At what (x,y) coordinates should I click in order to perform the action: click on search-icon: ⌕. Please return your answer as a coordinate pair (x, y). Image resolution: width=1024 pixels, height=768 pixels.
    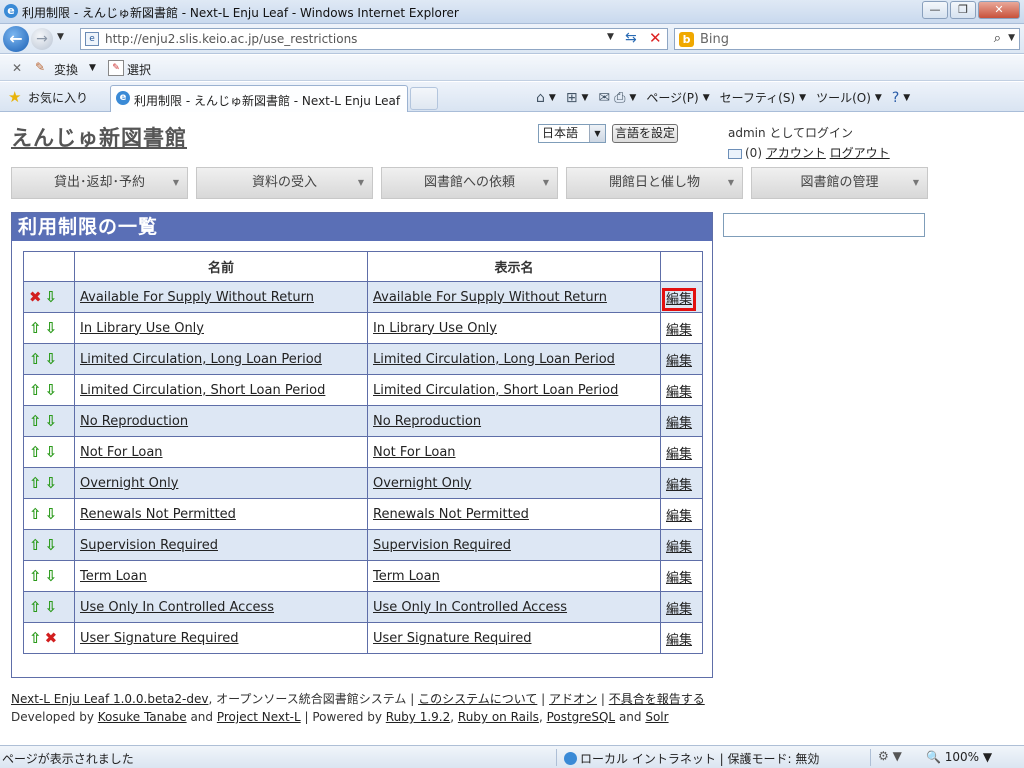
    Looking at the image, I should click on (997, 38).